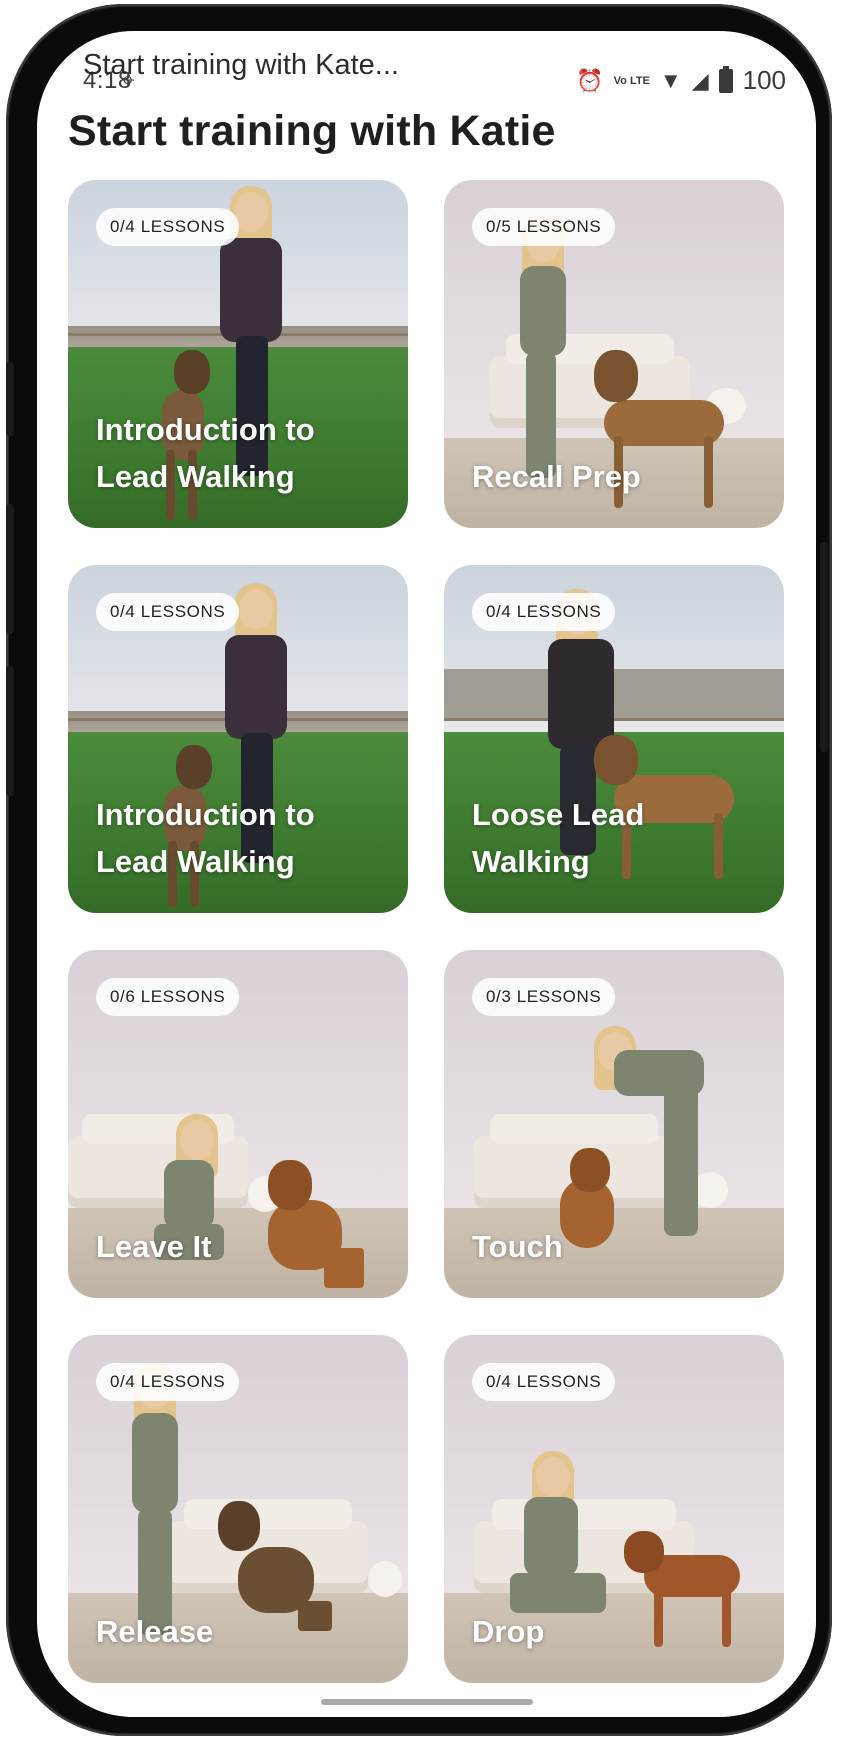 This screenshot has width=841, height=1741. What do you see at coordinates (614, 1124) in the screenshot?
I see `course-card-touch: 0/3 LESSONS Touch` at bounding box center [614, 1124].